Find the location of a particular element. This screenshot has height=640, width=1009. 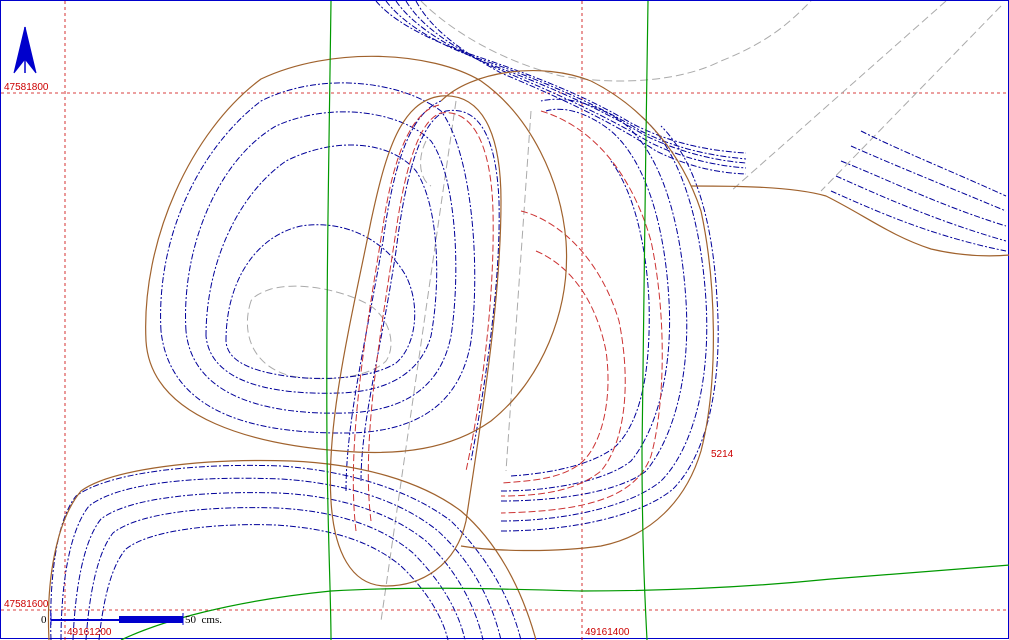

boundary-south is located at coordinates (564, 602).